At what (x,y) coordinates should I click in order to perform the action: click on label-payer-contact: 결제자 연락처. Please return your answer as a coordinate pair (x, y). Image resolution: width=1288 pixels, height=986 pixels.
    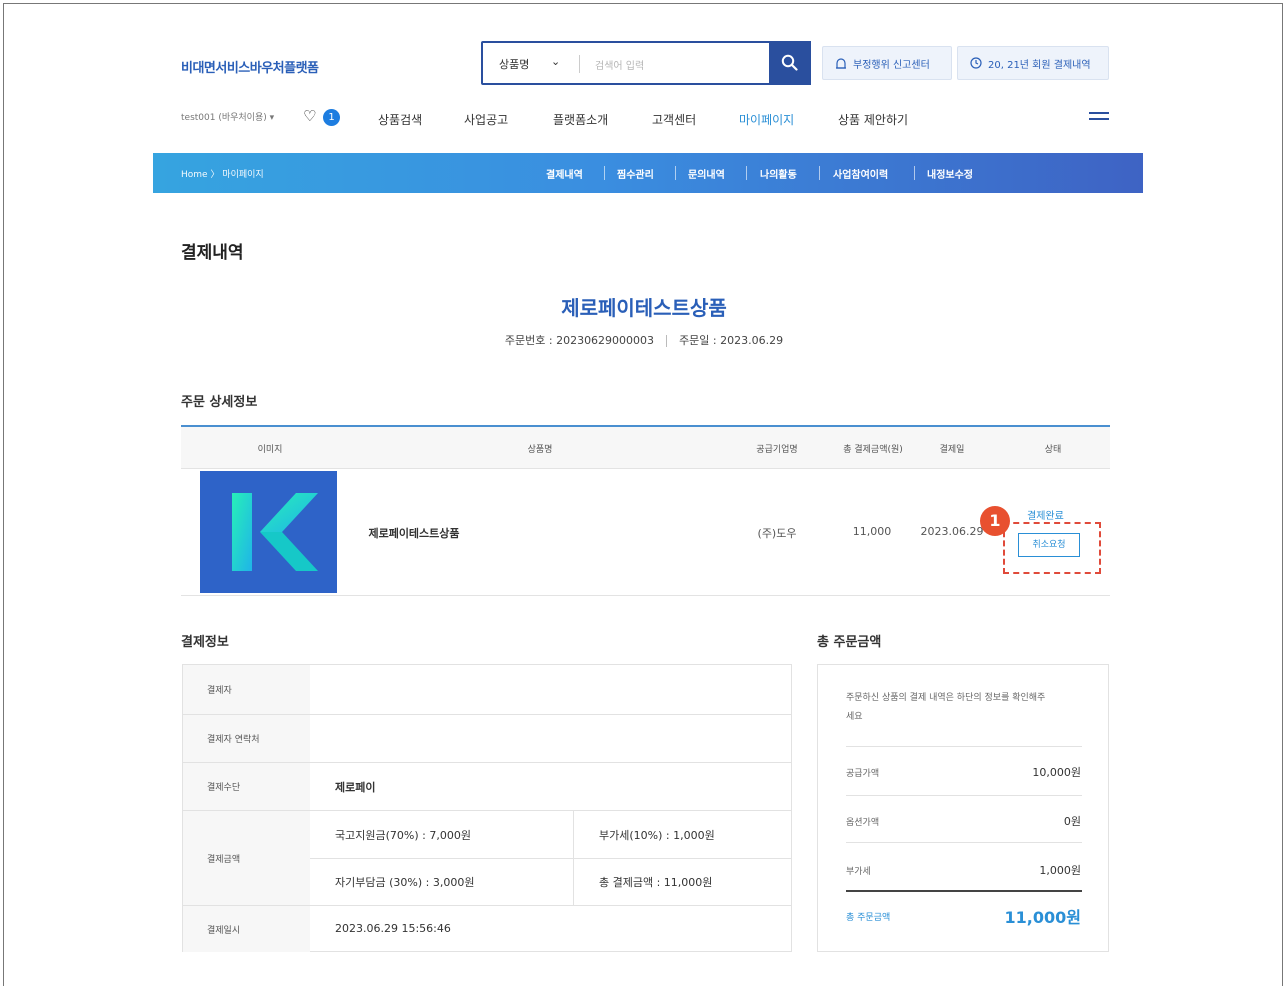
    Looking at the image, I should click on (246, 738).